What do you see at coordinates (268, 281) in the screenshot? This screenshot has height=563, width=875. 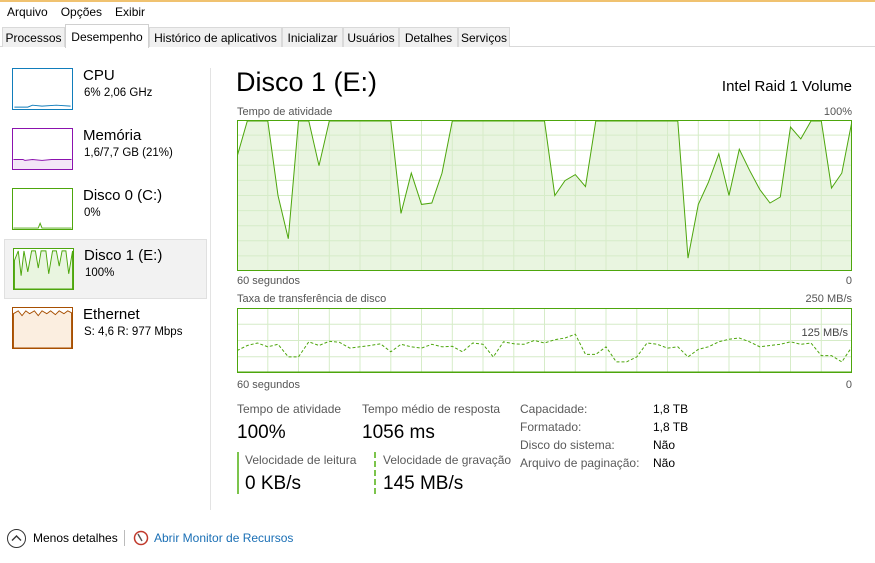 I see `graph1-time-label: 60 segundos` at bounding box center [268, 281].